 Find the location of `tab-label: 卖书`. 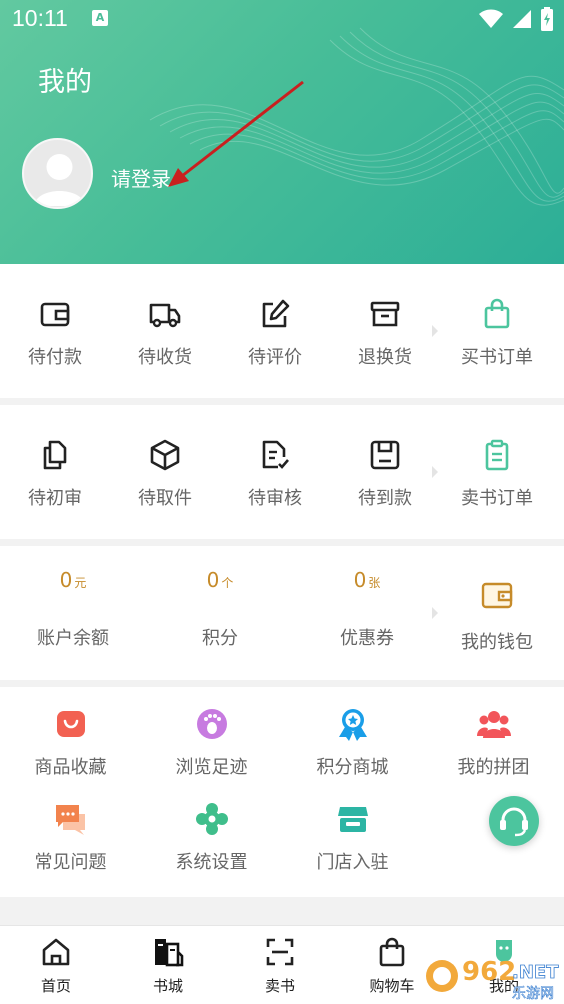

tab-label: 卖书 is located at coordinates (279, 986).